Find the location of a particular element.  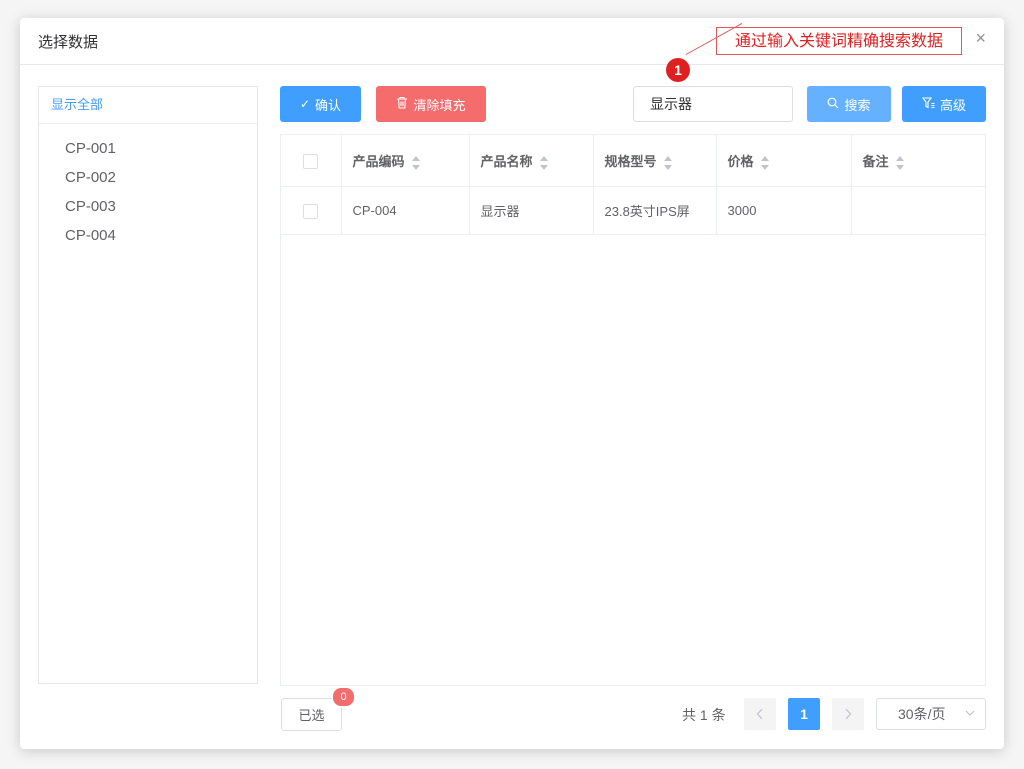

sidebar-item-cp-003: CP-003 is located at coordinates (161, 206).